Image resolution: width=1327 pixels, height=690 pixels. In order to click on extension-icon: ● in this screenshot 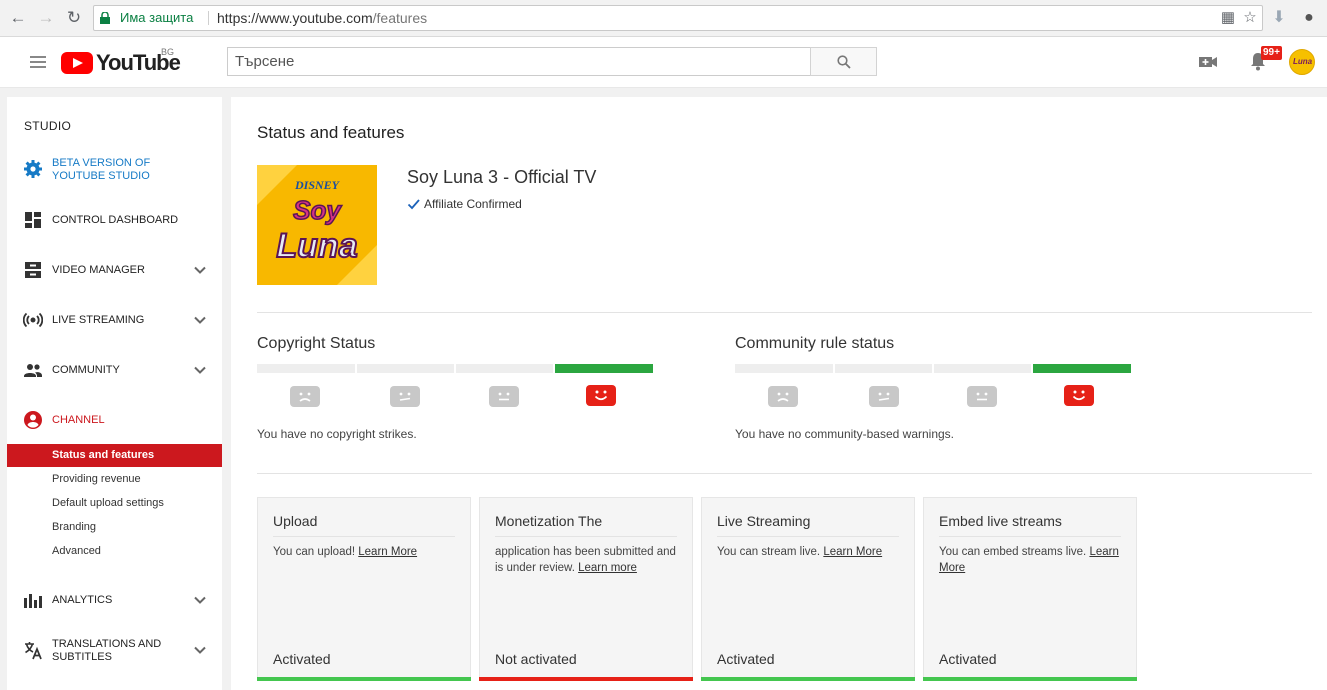, I will do `click(1309, 18)`.